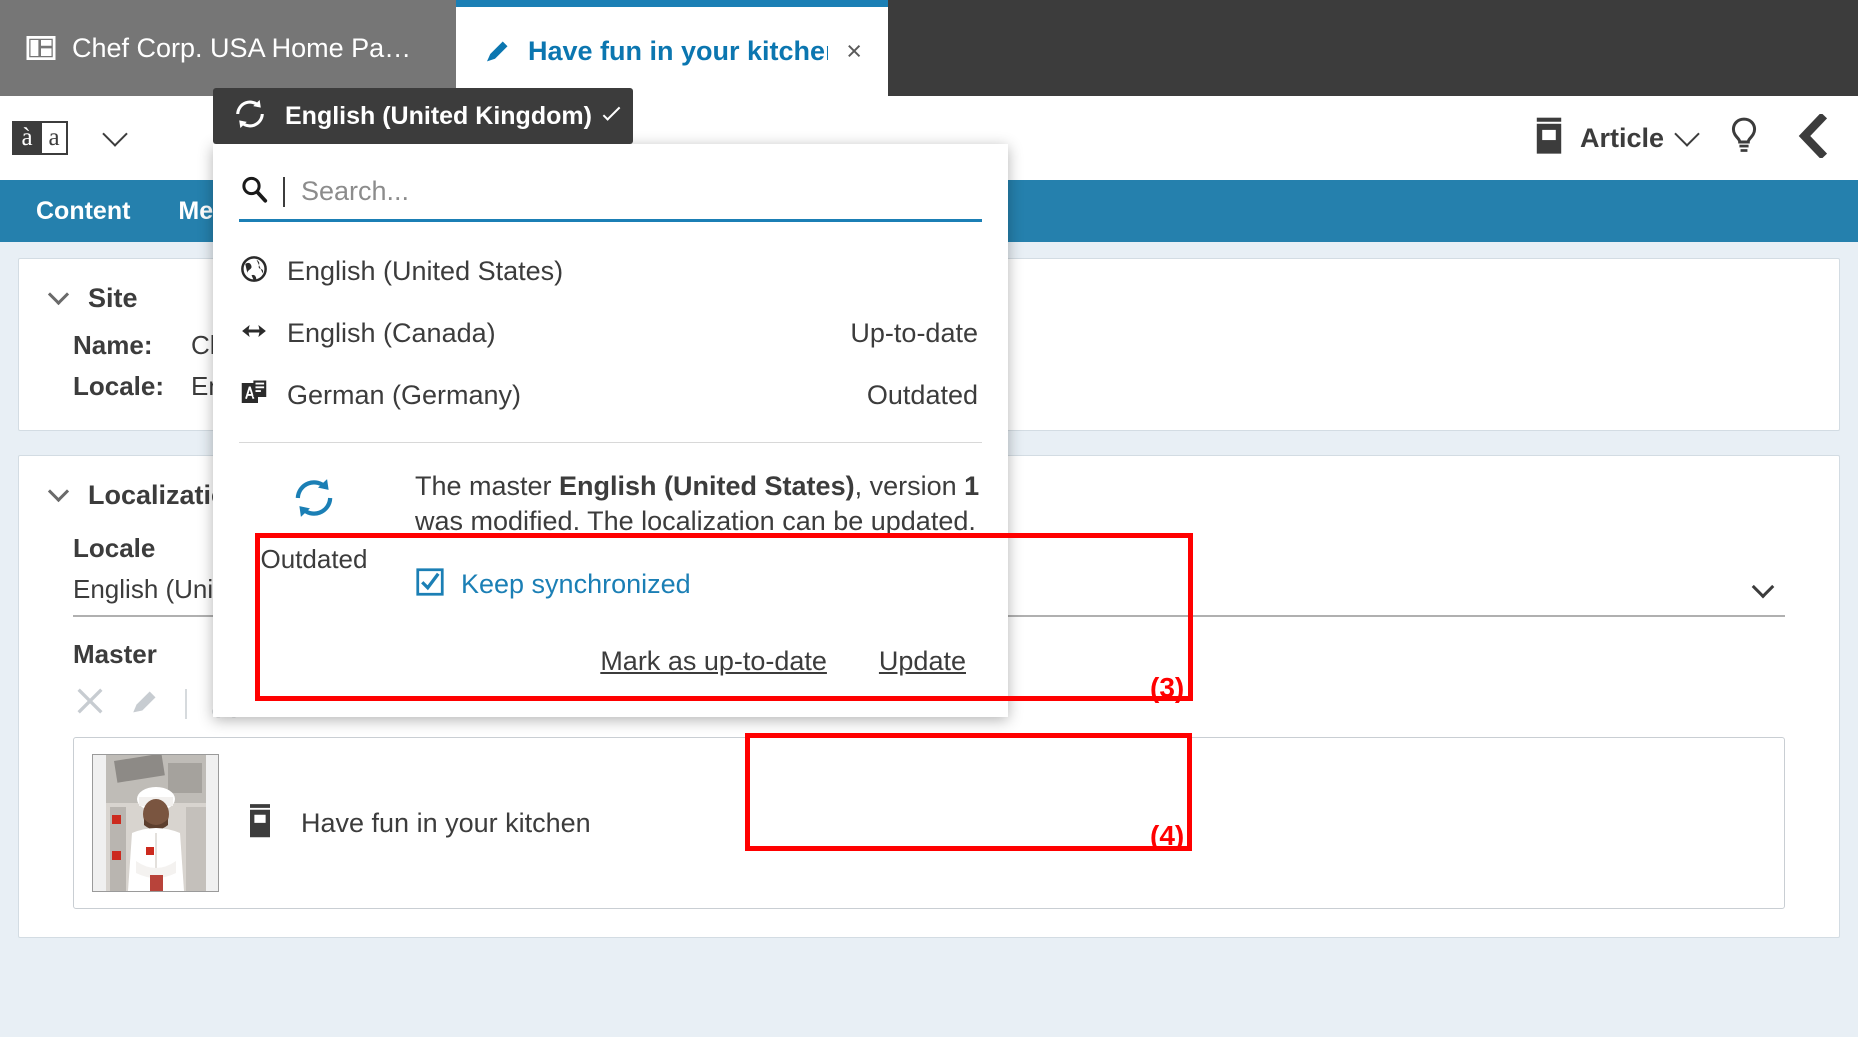  I want to click on status-indicator: Outdated, so click(314, 535).